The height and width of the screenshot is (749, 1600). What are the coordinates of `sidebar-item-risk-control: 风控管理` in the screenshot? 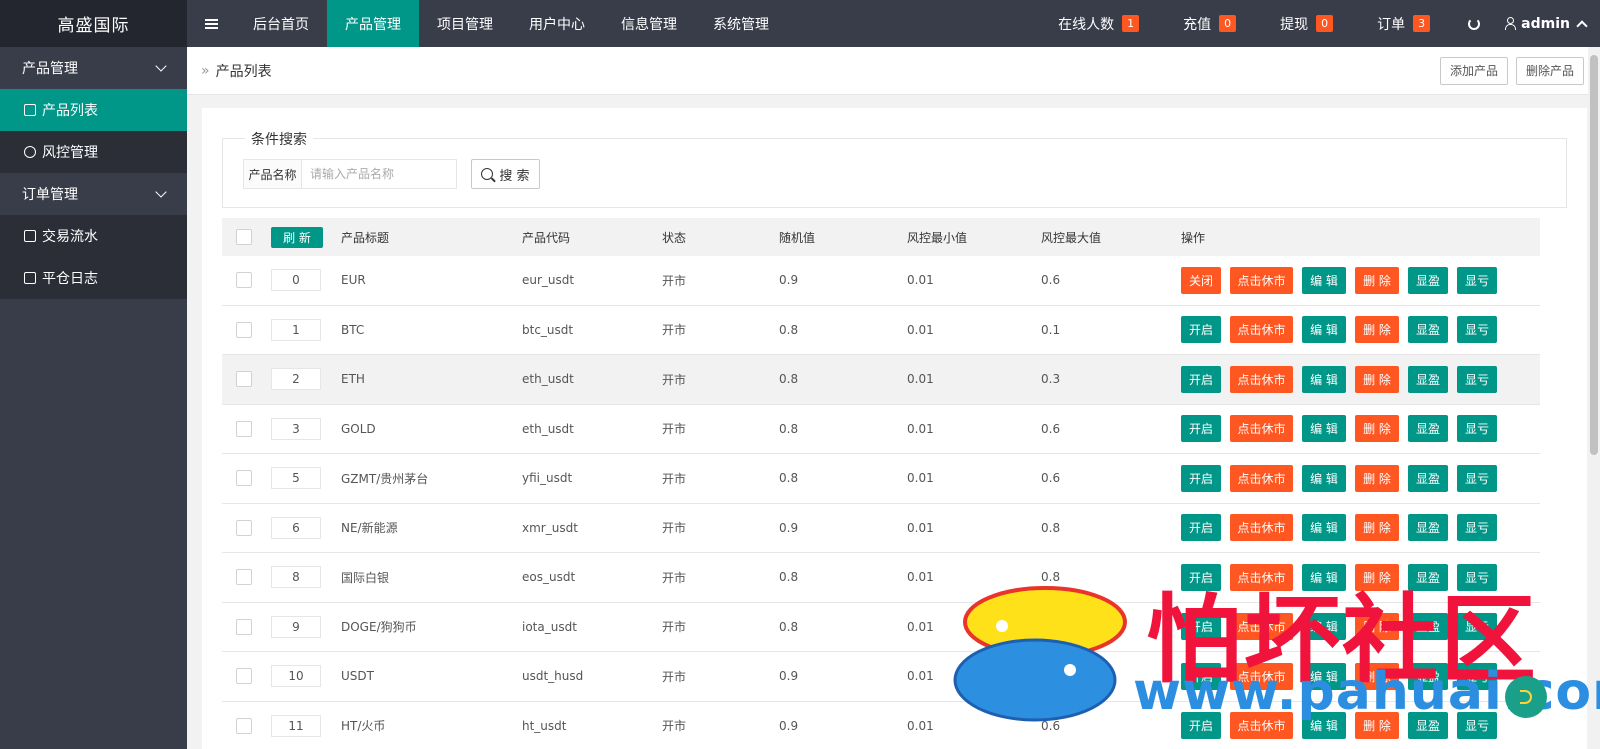 It's located at (93, 152).